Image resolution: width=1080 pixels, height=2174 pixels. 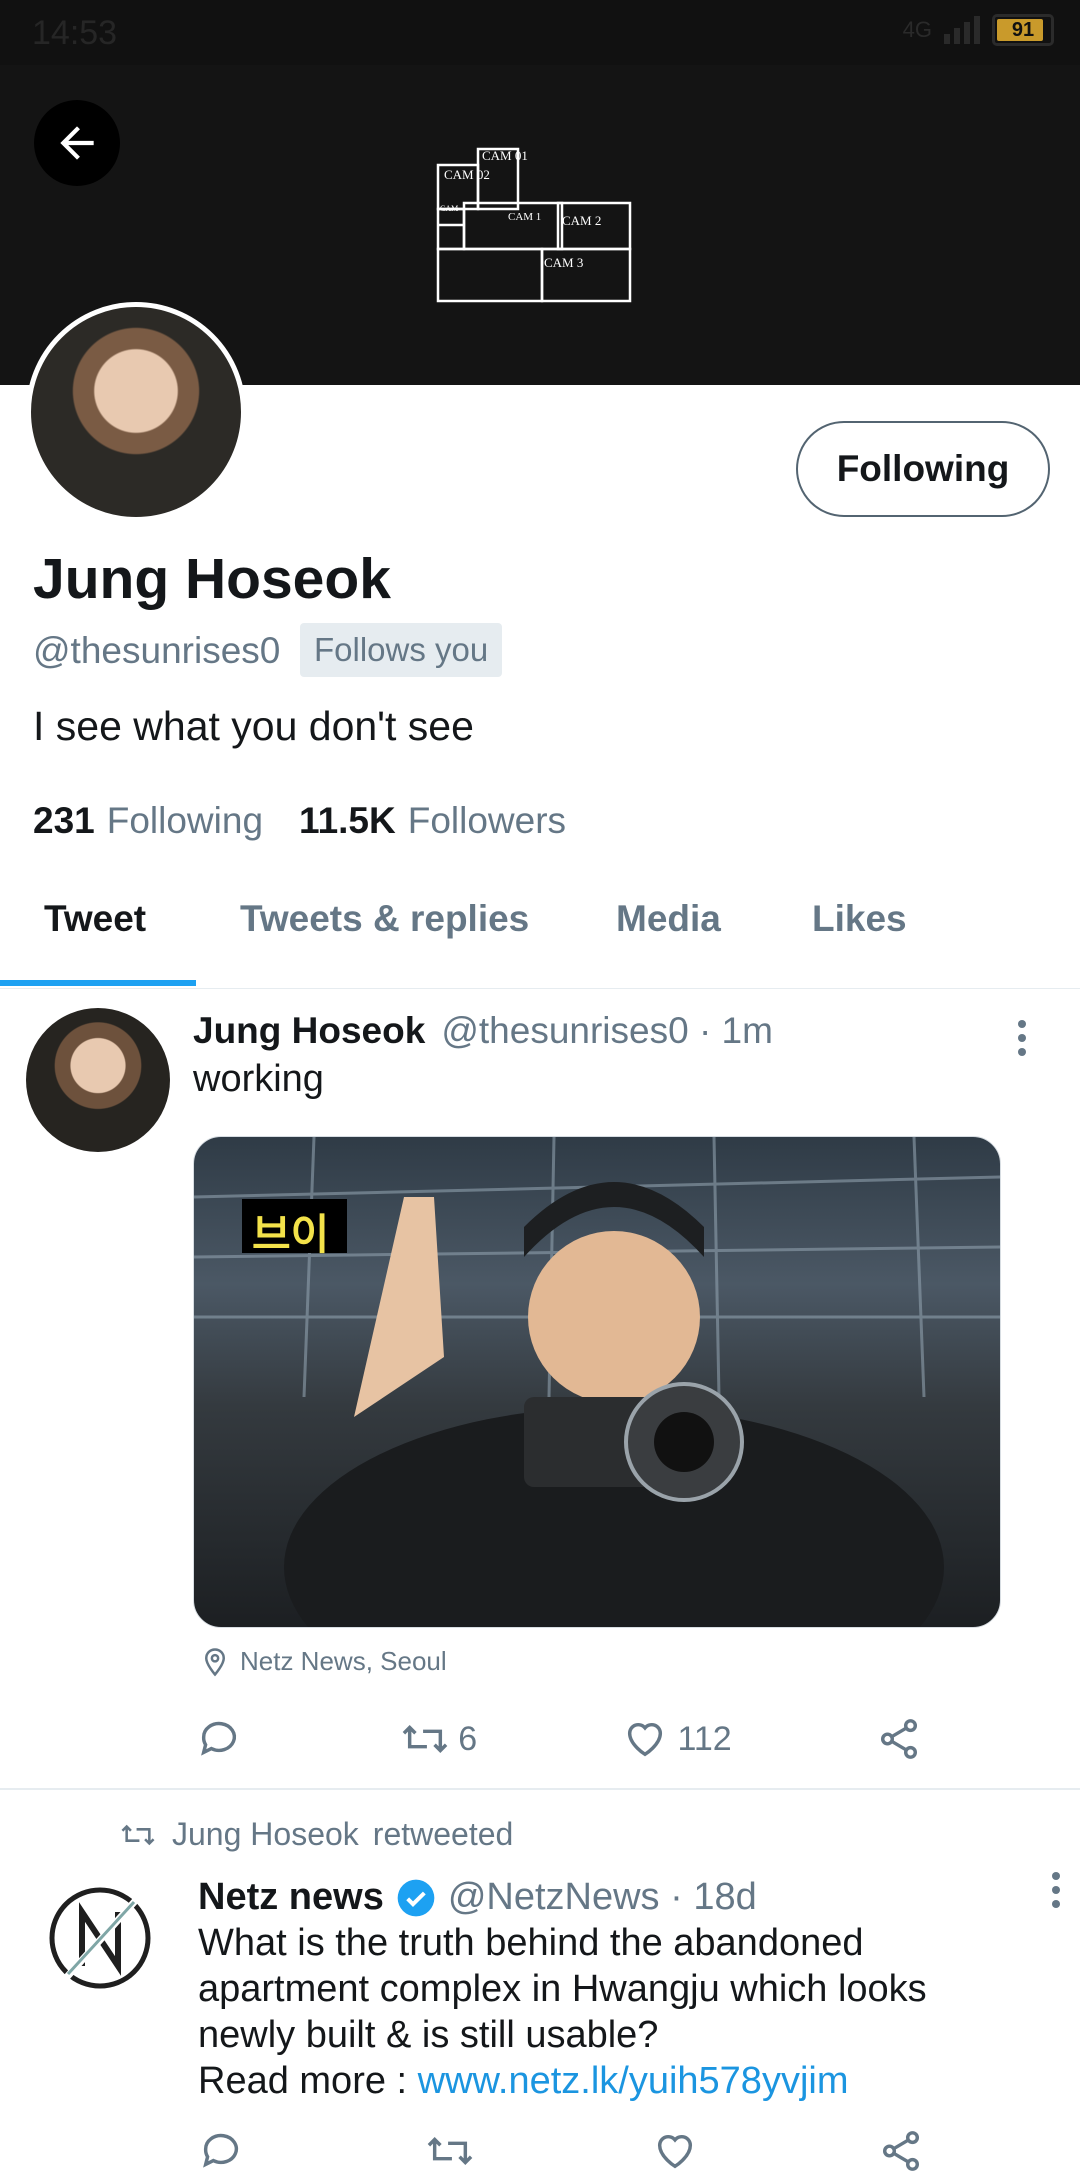 I want to click on read-more-label: Read more :, so click(x=303, y=2081).